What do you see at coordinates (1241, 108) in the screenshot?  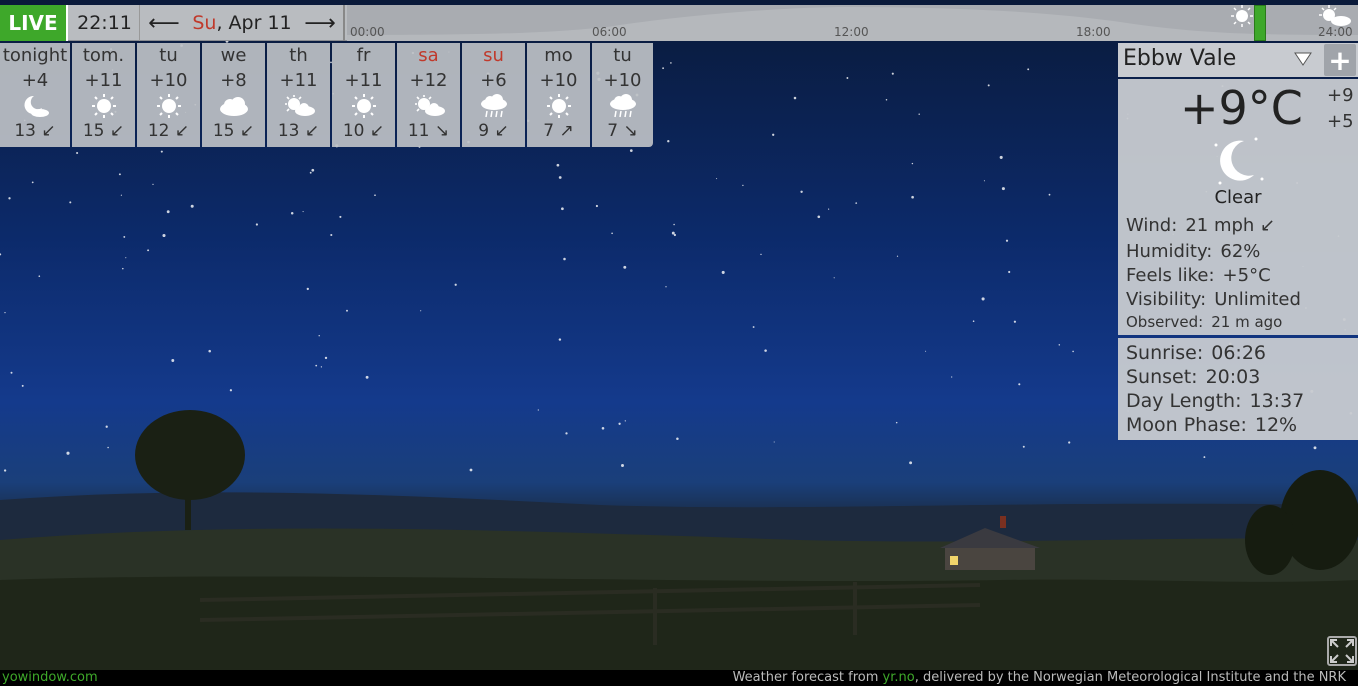 I see `current-temperature: +9°C` at bounding box center [1241, 108].